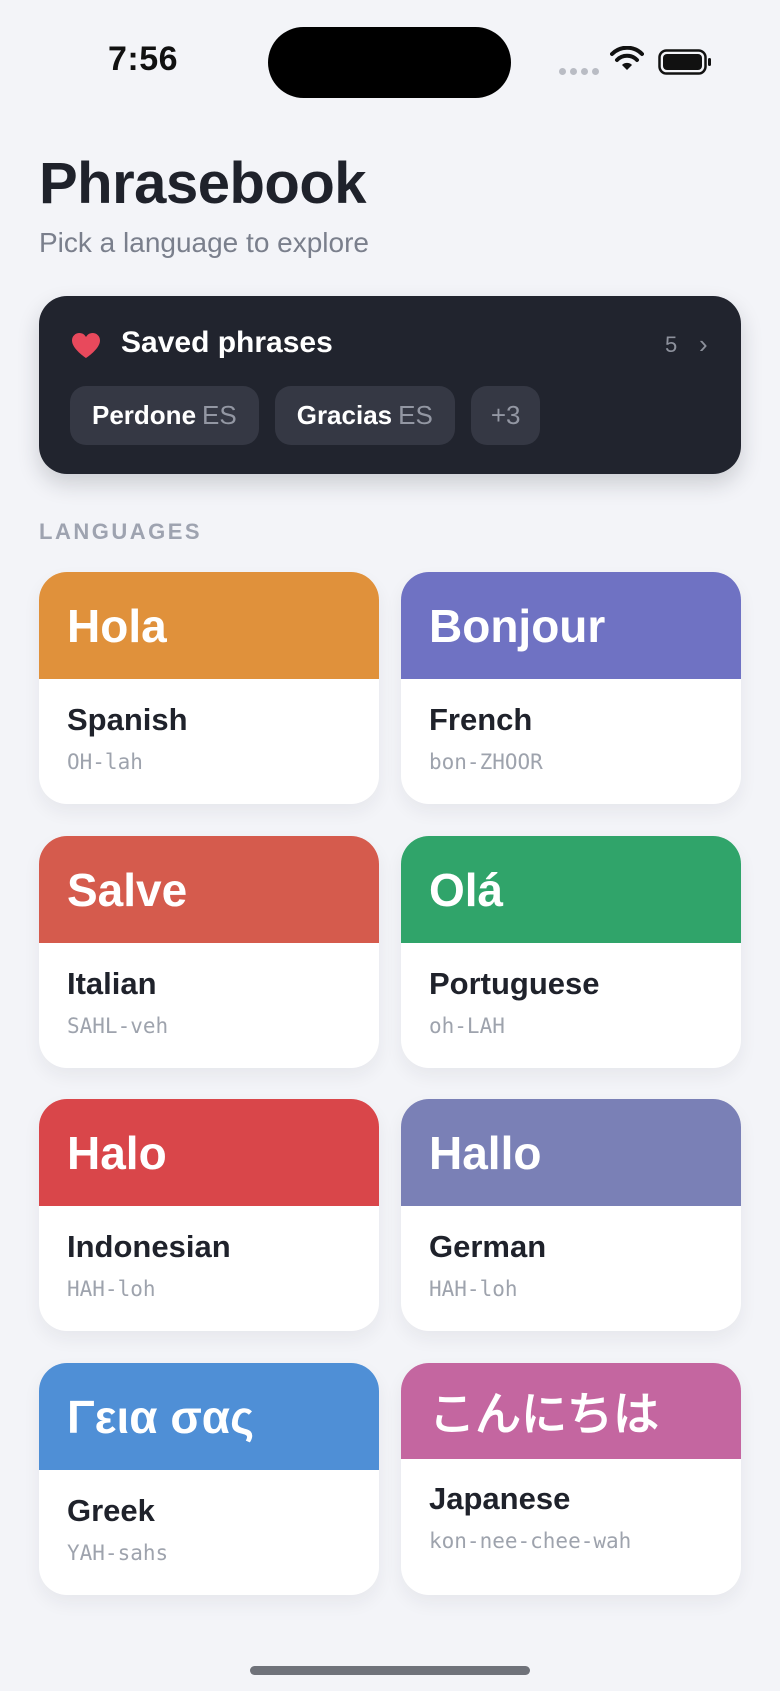 The width and height of the screenshot is (780, 1691). Describe the element at coordinates (149, 1246) in the screenshot. I see `language-name: Indonesian` at that location.